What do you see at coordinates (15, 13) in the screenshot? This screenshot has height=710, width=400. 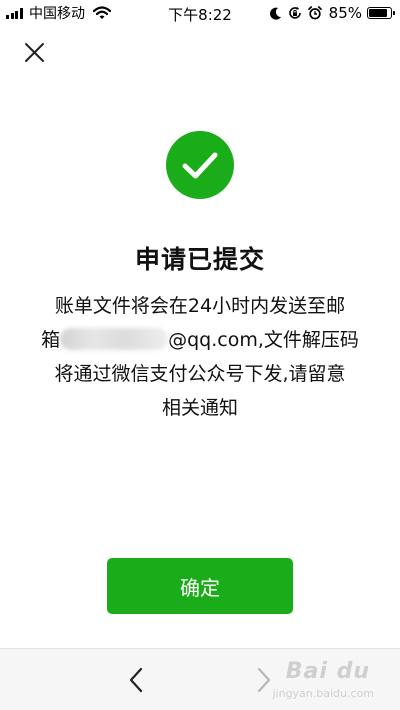 I see `signal-icon` at bounding box center [15, 13].